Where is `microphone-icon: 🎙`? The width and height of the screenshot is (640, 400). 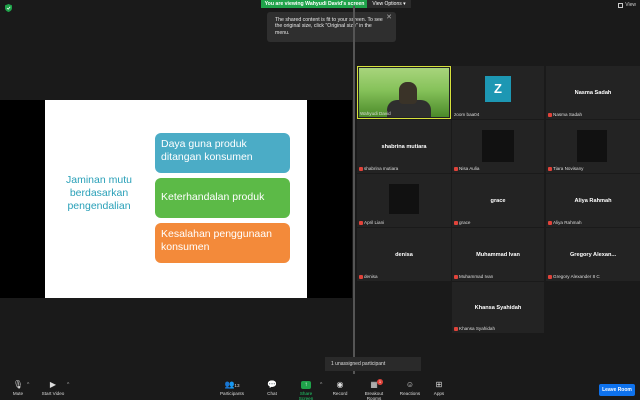
microphone-icon: 🎙 is located at coordinates (18, 384).